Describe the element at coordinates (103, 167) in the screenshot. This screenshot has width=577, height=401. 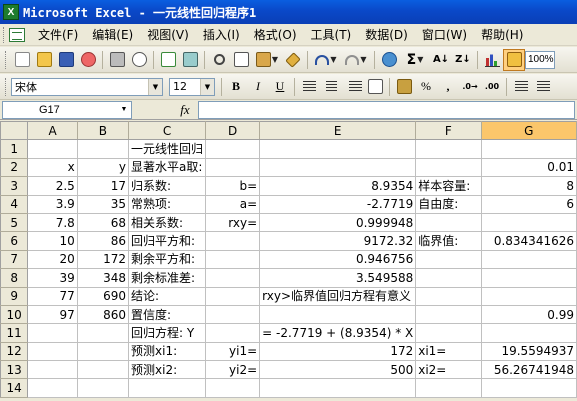
I see `cell-b2: y` at that location.